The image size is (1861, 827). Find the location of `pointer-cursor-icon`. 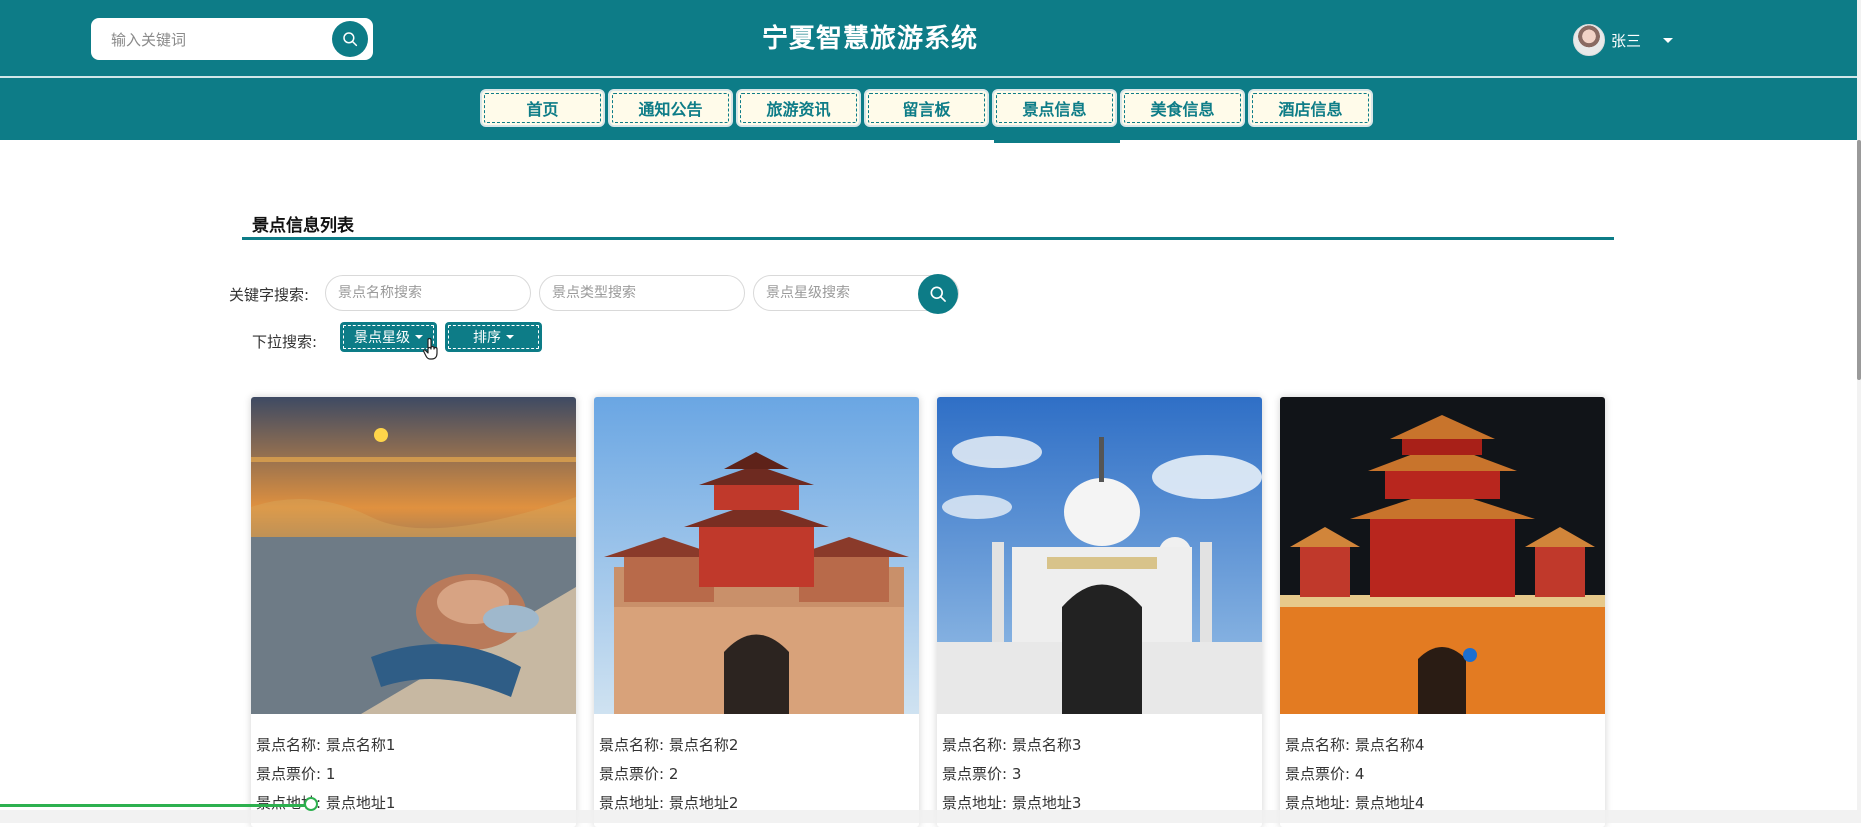

pointer-cursor-icon is located at coordinates (430, 349).